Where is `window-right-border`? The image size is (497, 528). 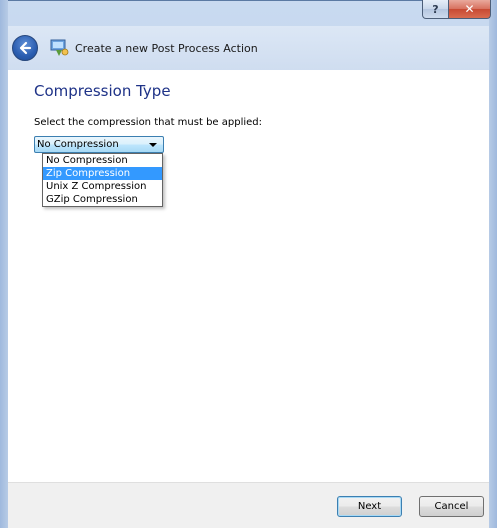
window-right-border is located at coordinates (493, 264).